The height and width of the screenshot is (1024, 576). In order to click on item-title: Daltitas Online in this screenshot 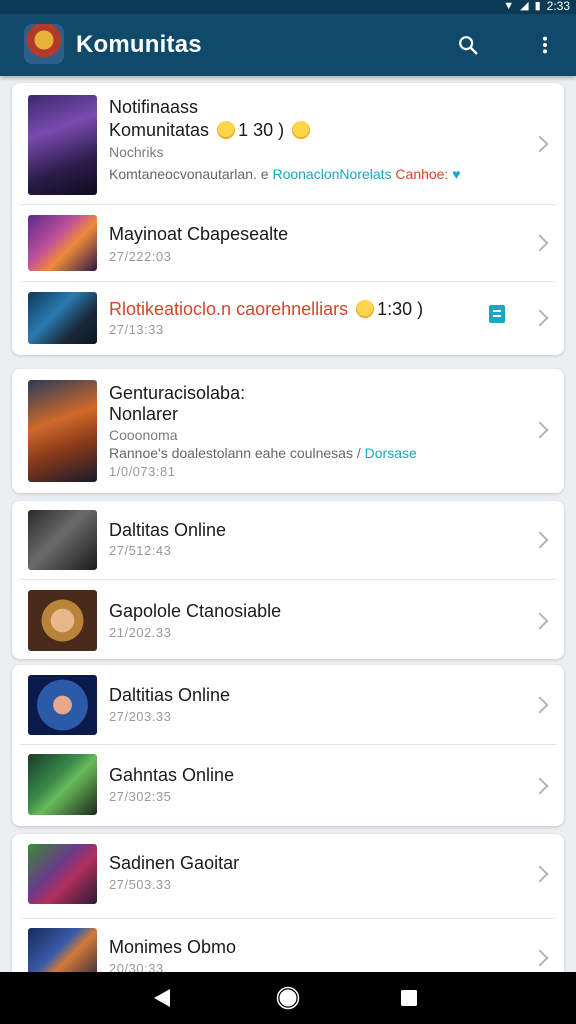, I will do `click(168, 530)`.